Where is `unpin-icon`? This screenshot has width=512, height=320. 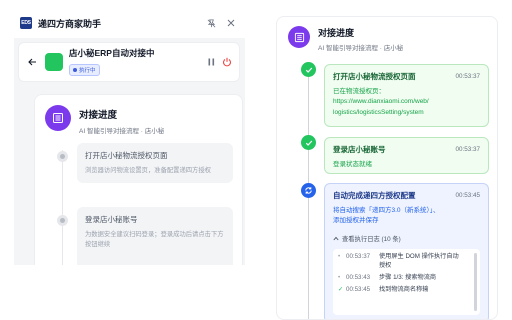 unpin-icon is located at coordinates (211, 23).